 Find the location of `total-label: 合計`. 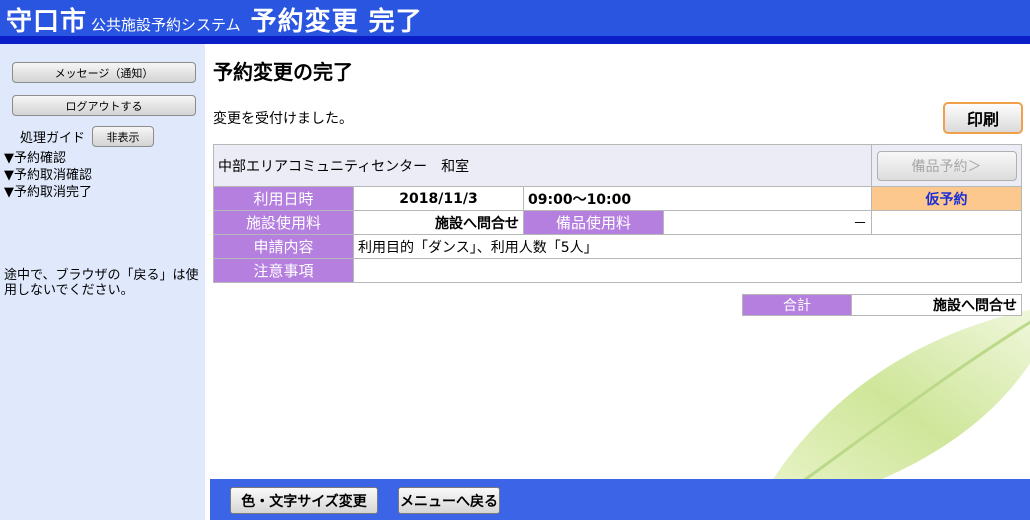

total-label: 合計 is located at coordinates (797, 305).